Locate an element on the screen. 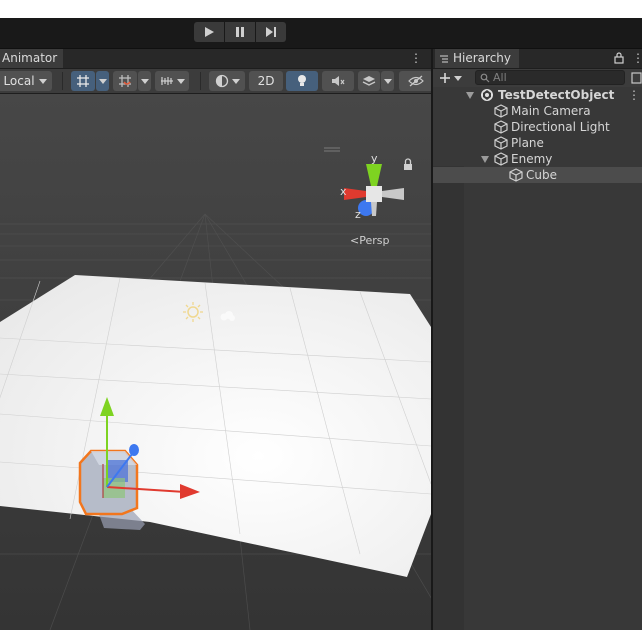 Image resolution: width=642 pixels, height=630 pixels. grid-snap-toggle is located at coordinates (83, 81).